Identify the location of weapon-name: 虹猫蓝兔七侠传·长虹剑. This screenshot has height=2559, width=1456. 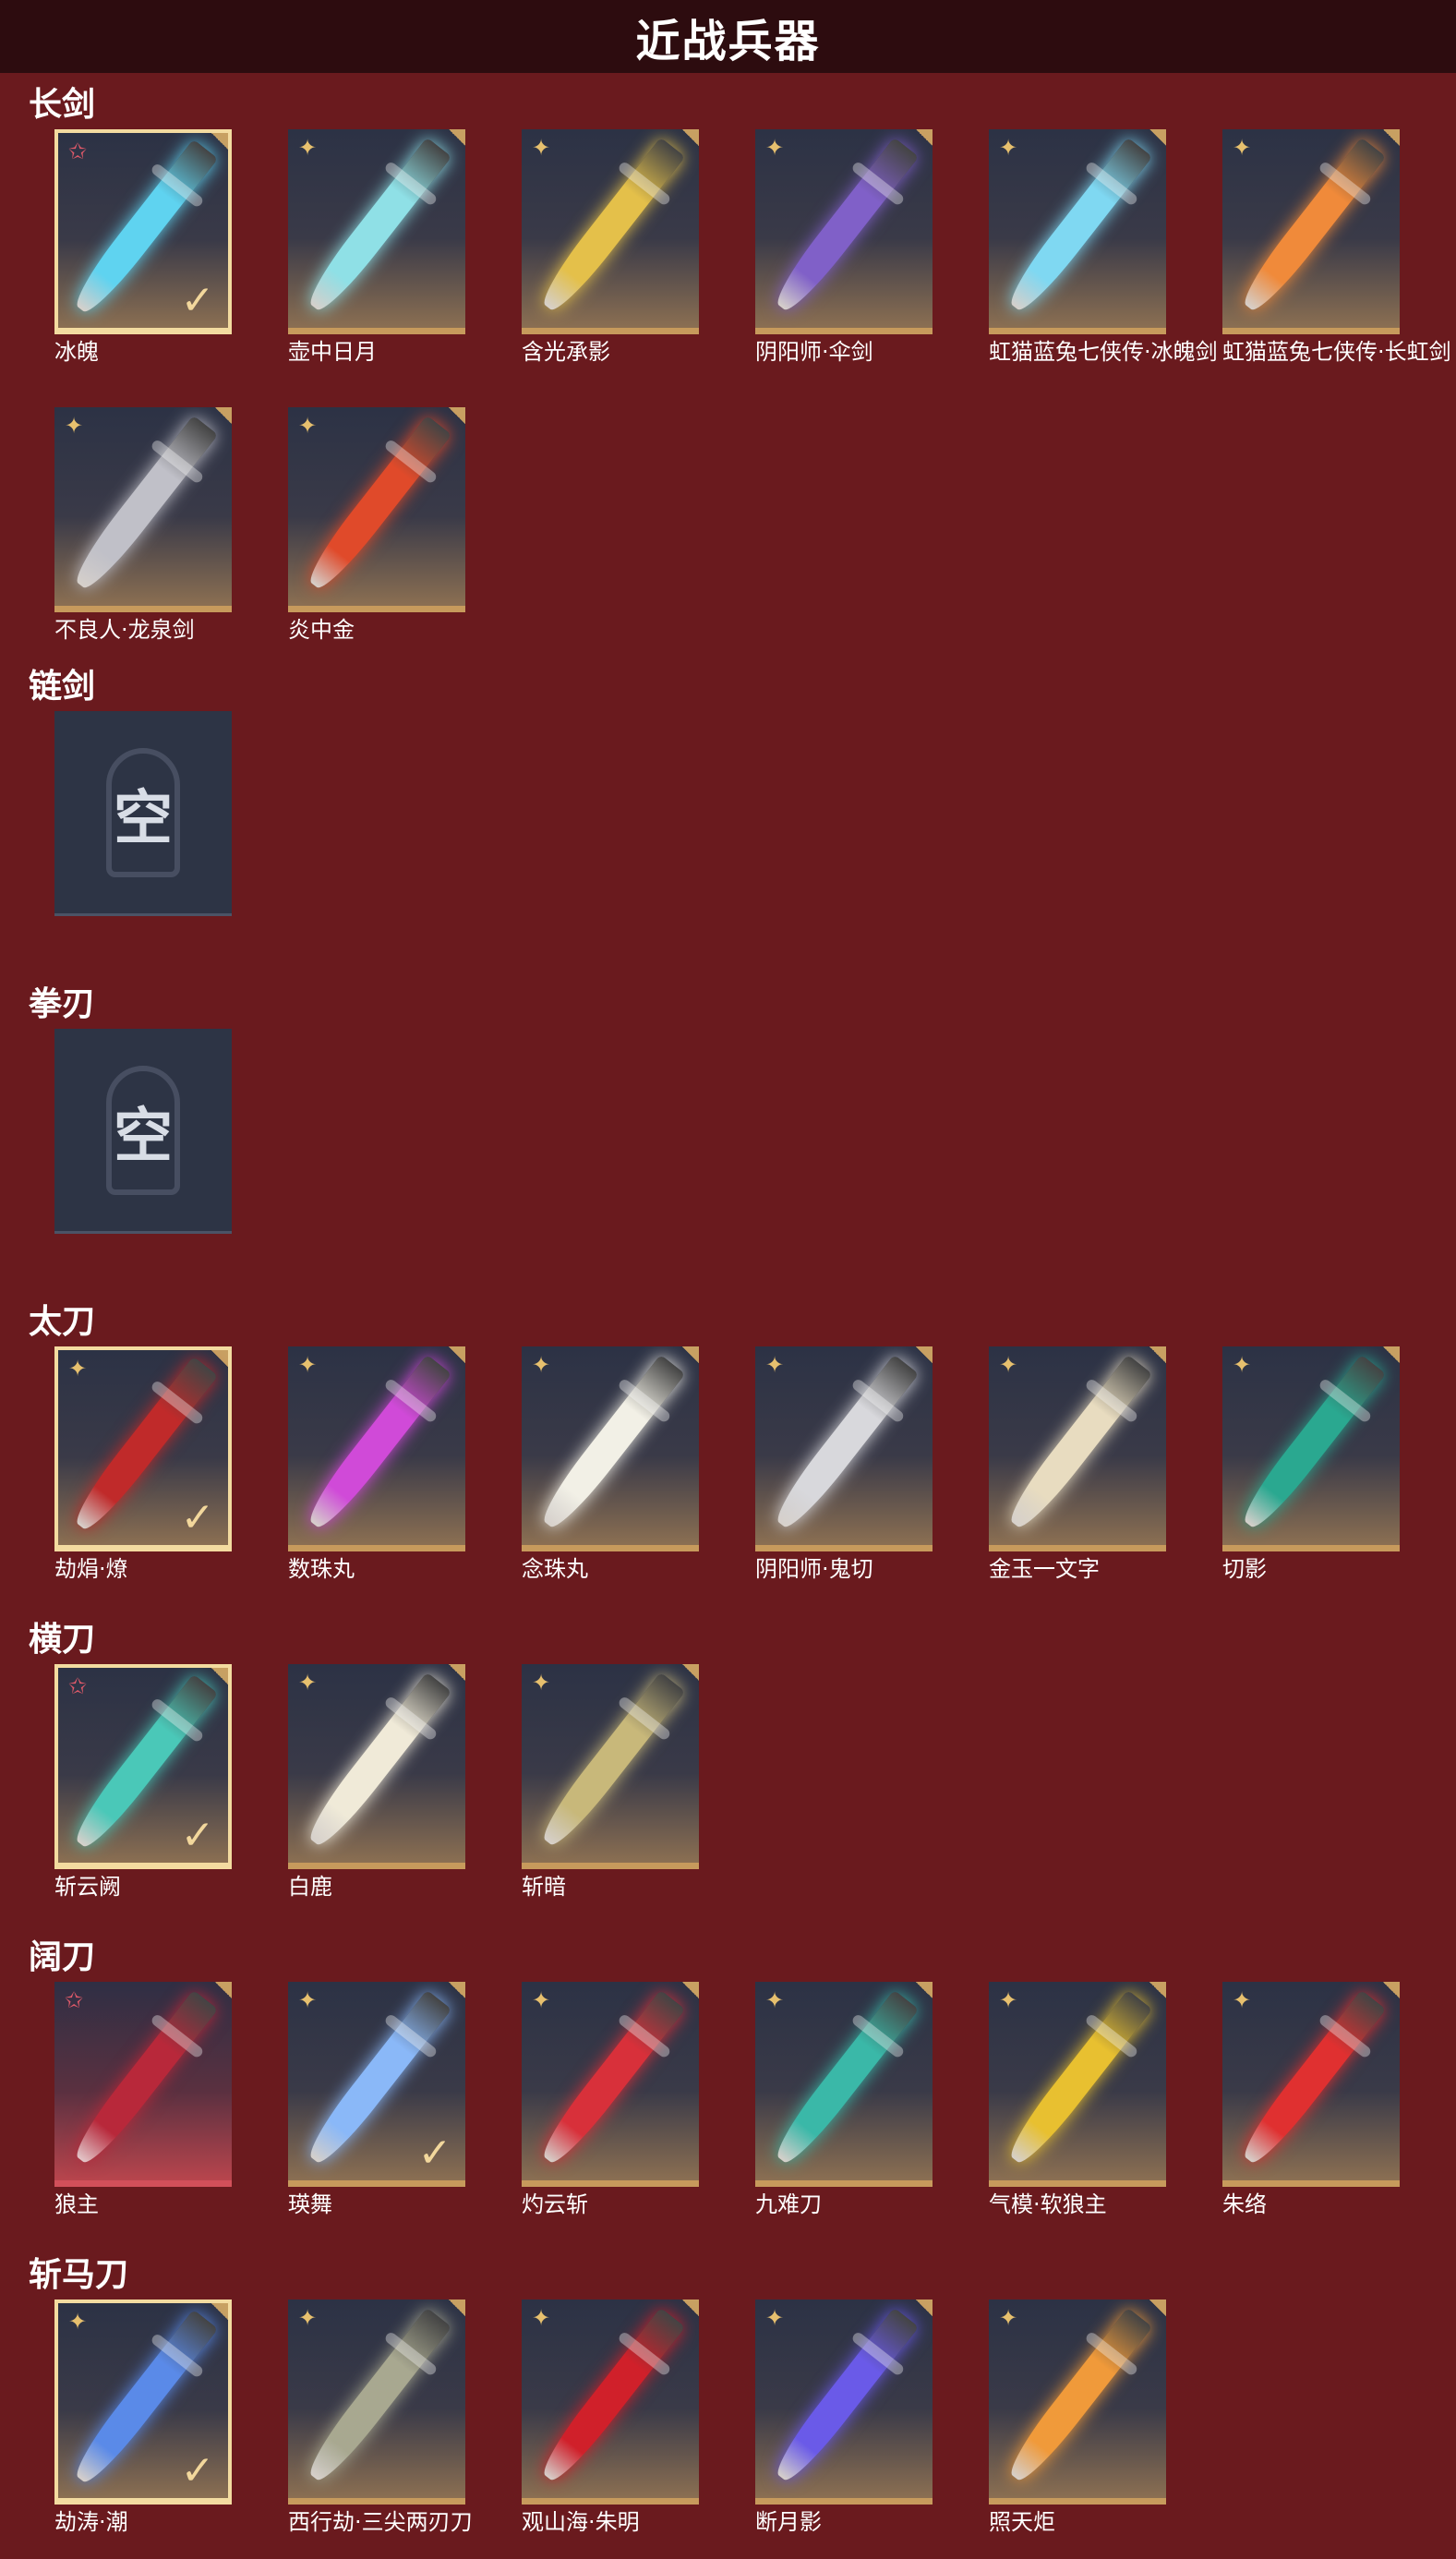
(1336, 352).